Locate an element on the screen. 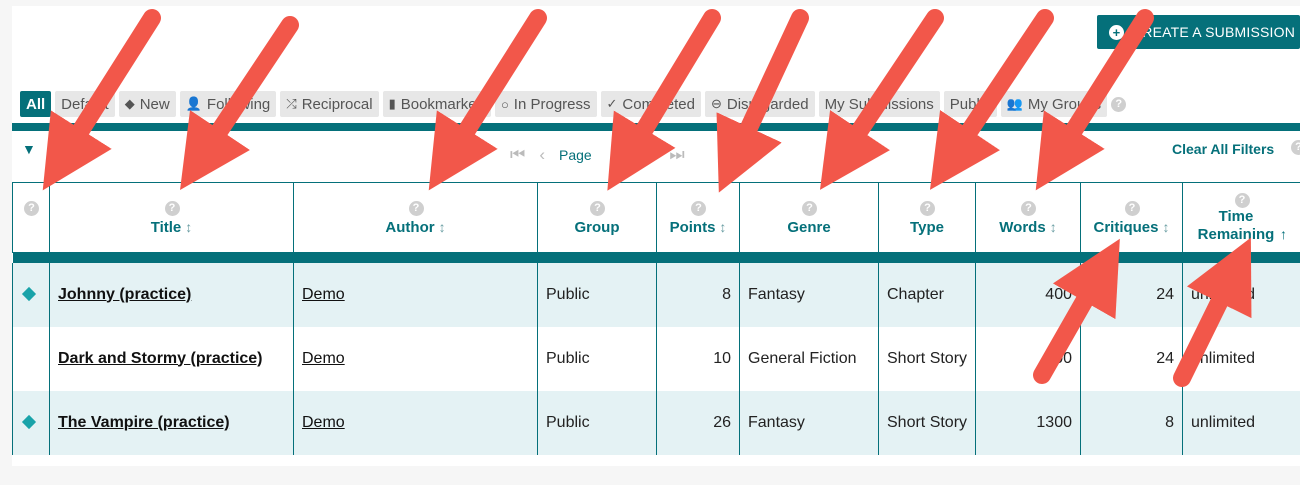  sort-ascending-icon: ↑ is located at coordinates (1283, 234).